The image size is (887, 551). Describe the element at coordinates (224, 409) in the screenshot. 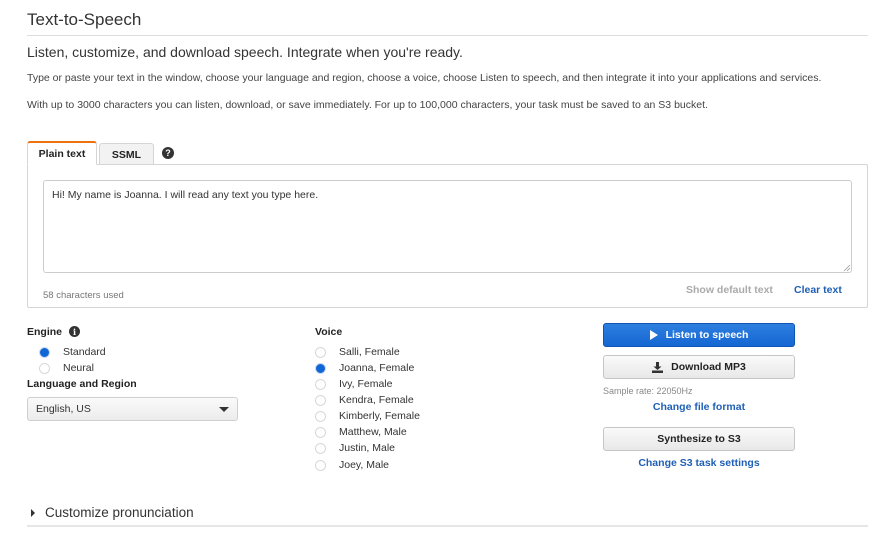

I see `caret-down-icon` at that location.